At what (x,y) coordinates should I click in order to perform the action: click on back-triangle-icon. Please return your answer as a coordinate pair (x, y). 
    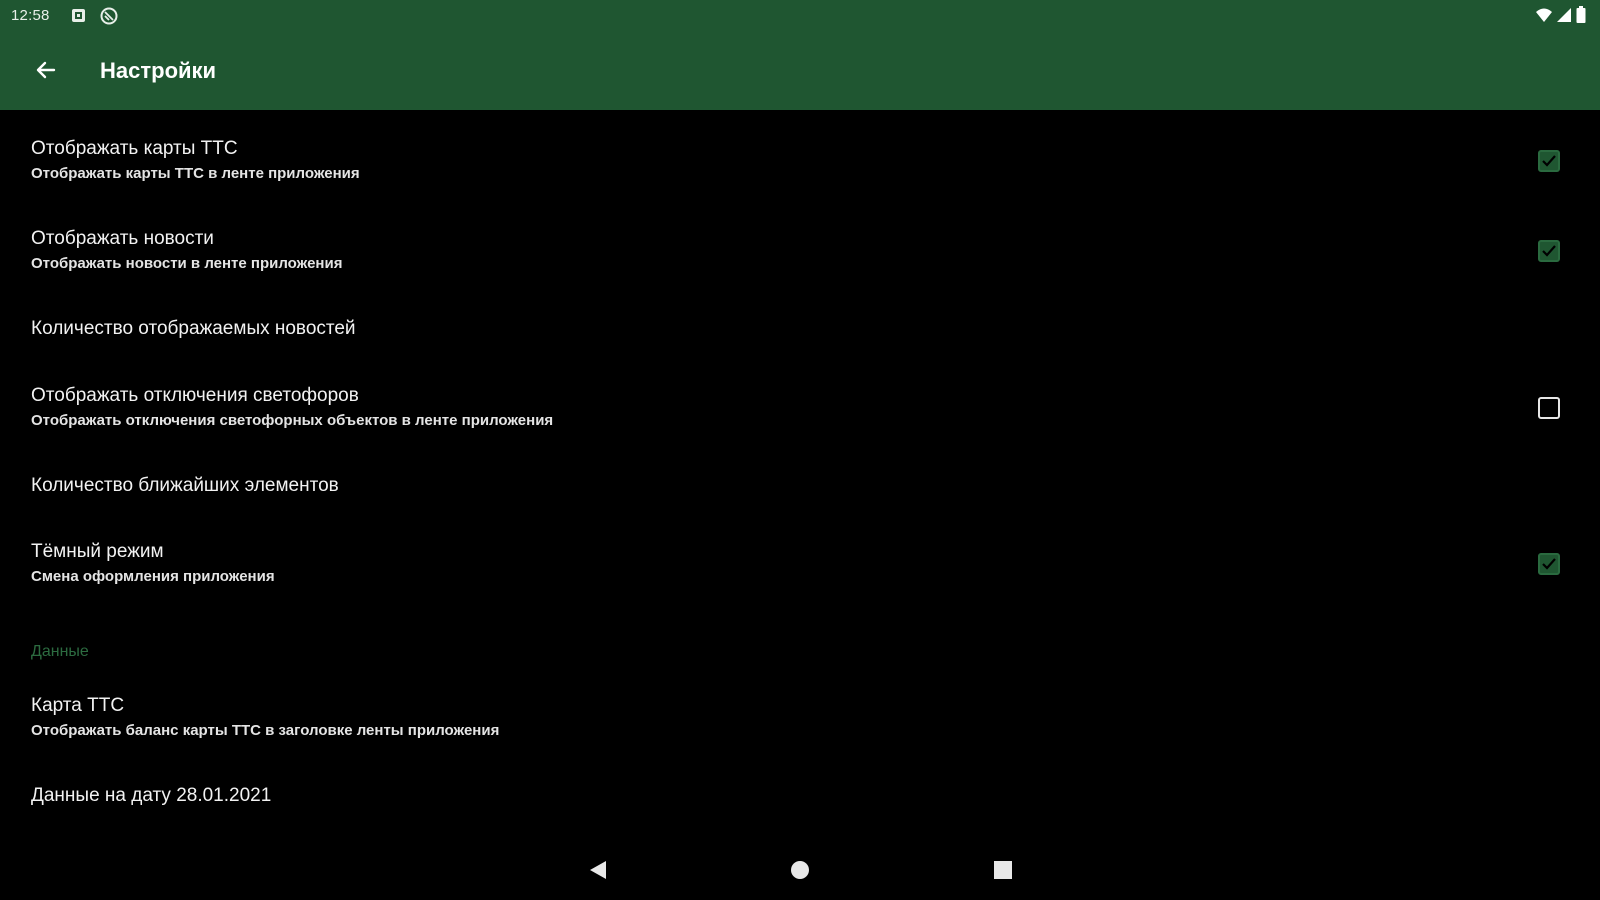
    Looking at the image, I should click on (598, 870).